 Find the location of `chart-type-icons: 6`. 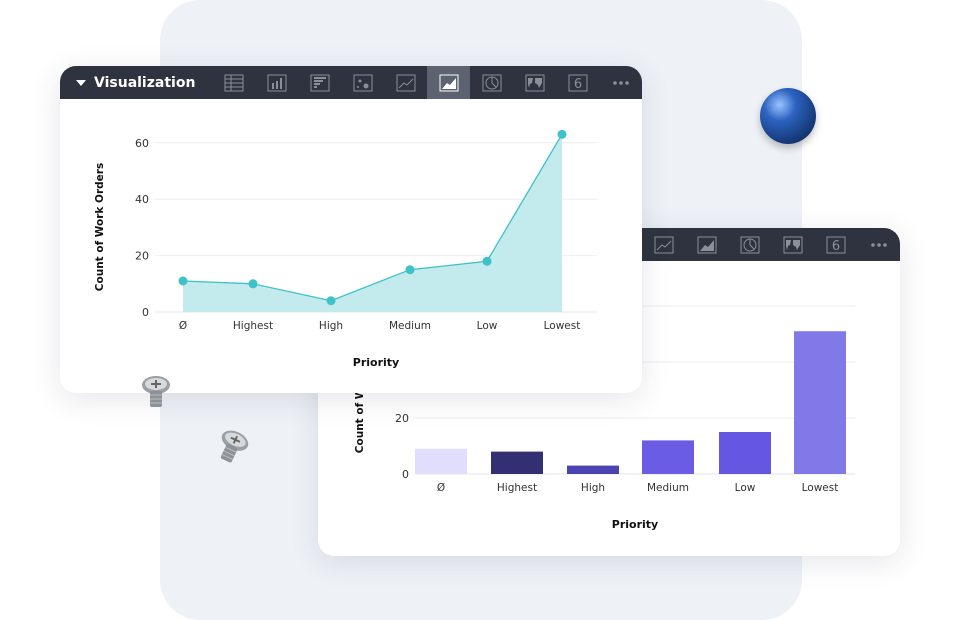

chart-type-icons: 6 is located at coordinates (427, 82).